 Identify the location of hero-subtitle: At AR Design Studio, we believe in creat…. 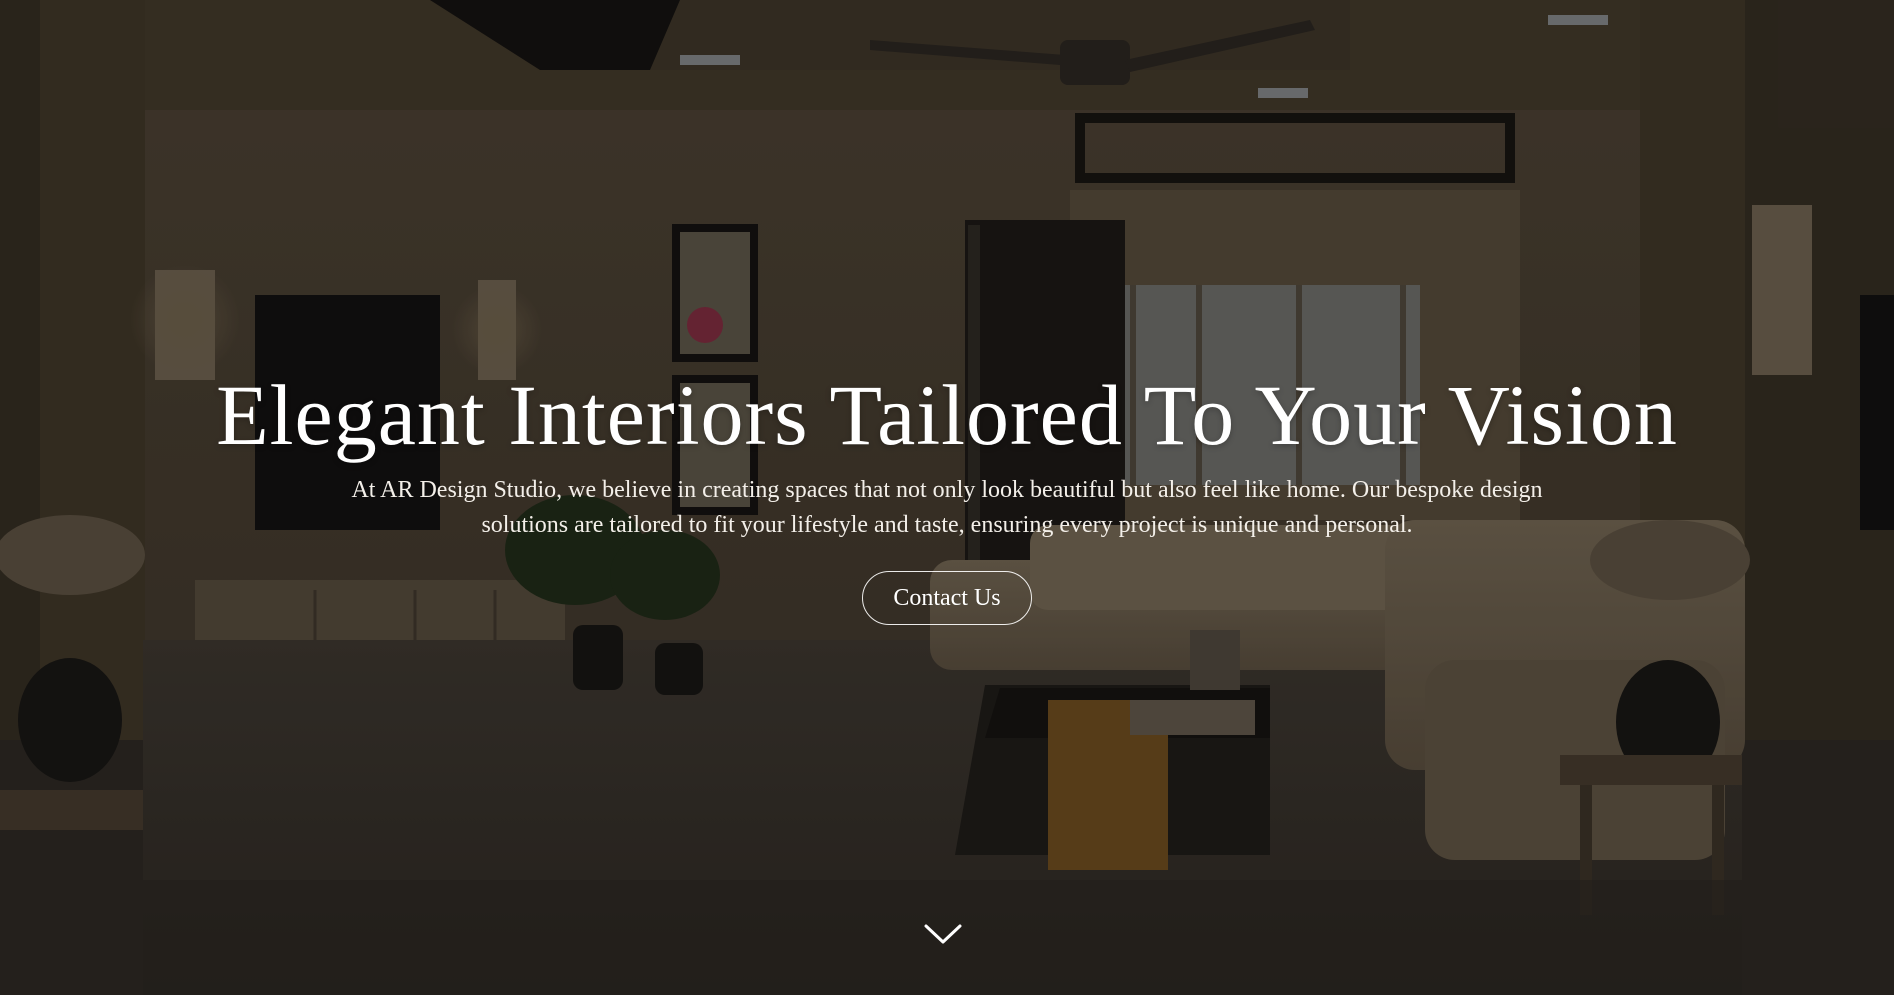
(947, 507).